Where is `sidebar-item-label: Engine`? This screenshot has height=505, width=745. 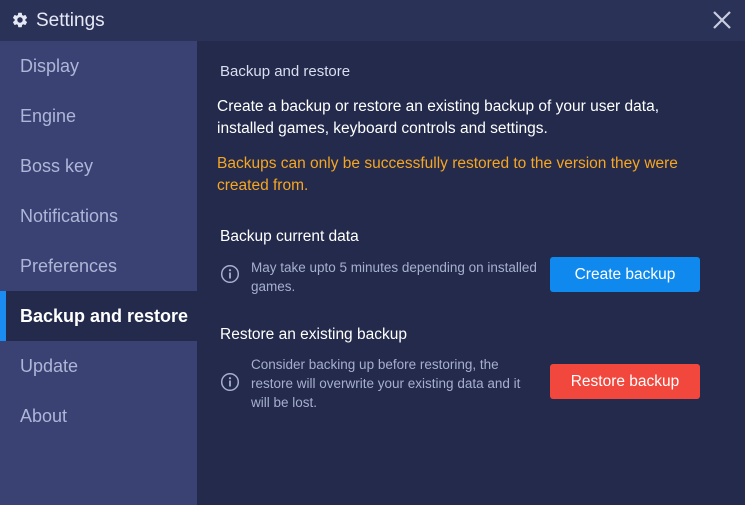
sidebar-item-label: Engine is located at coordinates (48, 116).